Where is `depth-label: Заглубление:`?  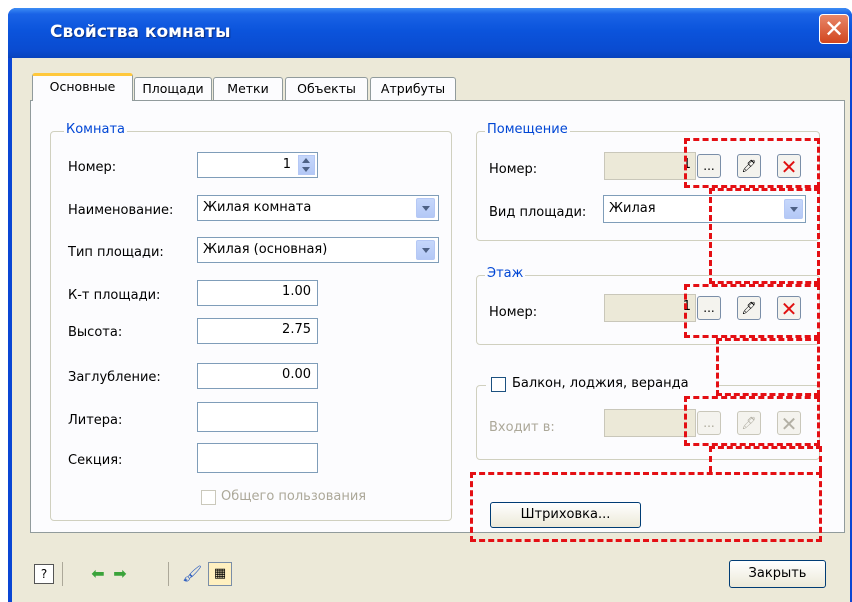
depth-label: Заглубление: is located at coordinates (114, 377).